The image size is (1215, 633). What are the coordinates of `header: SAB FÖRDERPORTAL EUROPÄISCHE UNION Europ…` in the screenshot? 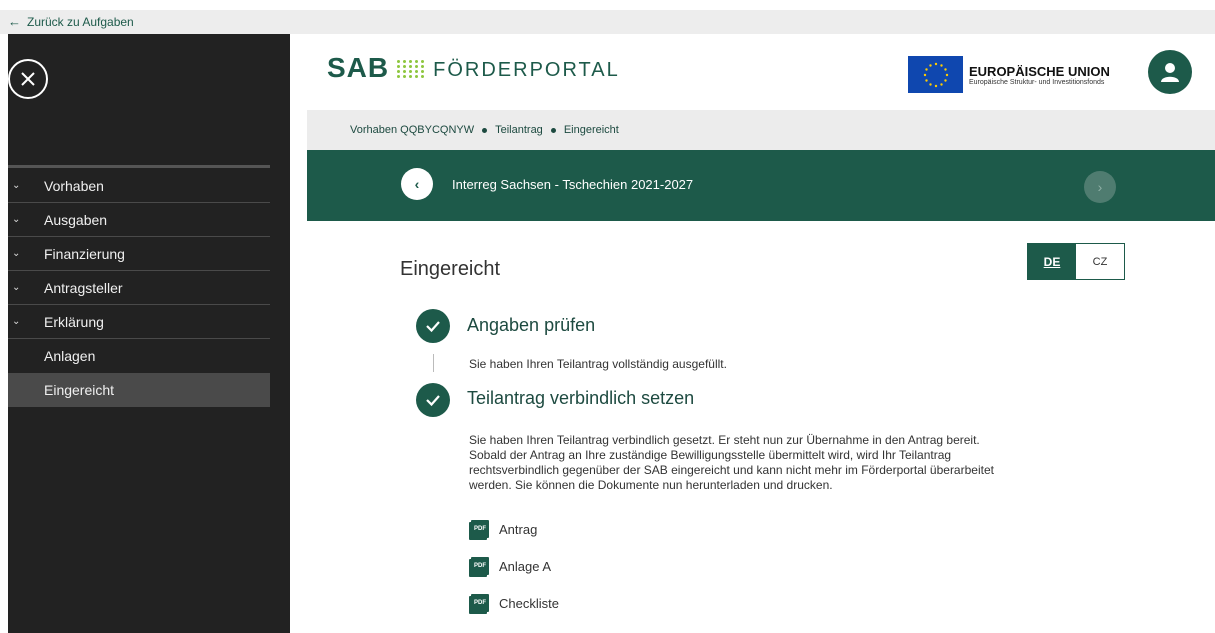 It's located at (761, 72).